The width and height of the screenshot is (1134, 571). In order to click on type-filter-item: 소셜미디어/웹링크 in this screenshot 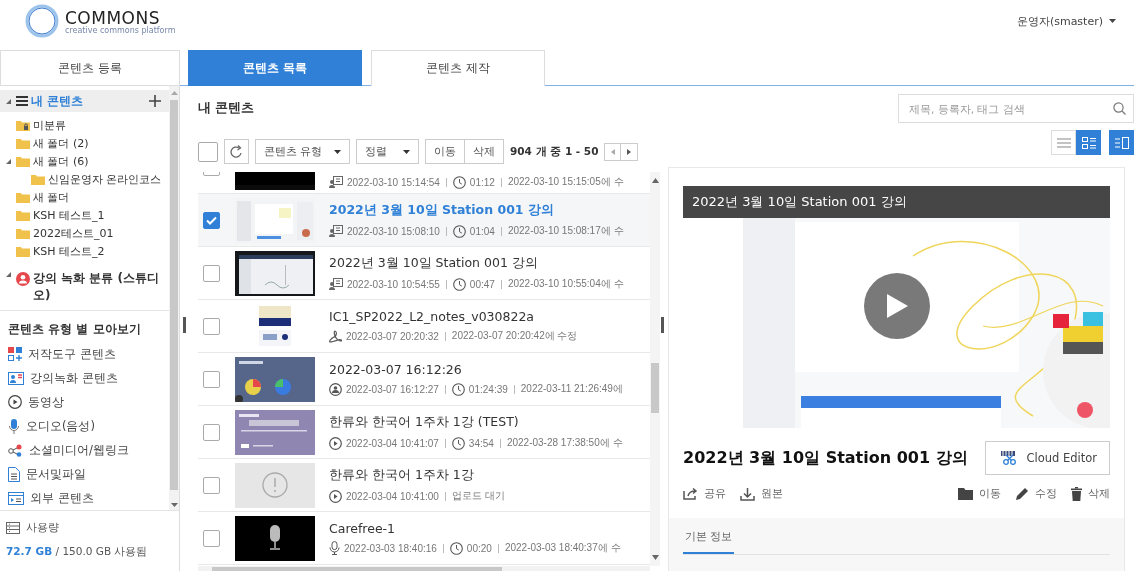, I will do `click(79, 450)`.